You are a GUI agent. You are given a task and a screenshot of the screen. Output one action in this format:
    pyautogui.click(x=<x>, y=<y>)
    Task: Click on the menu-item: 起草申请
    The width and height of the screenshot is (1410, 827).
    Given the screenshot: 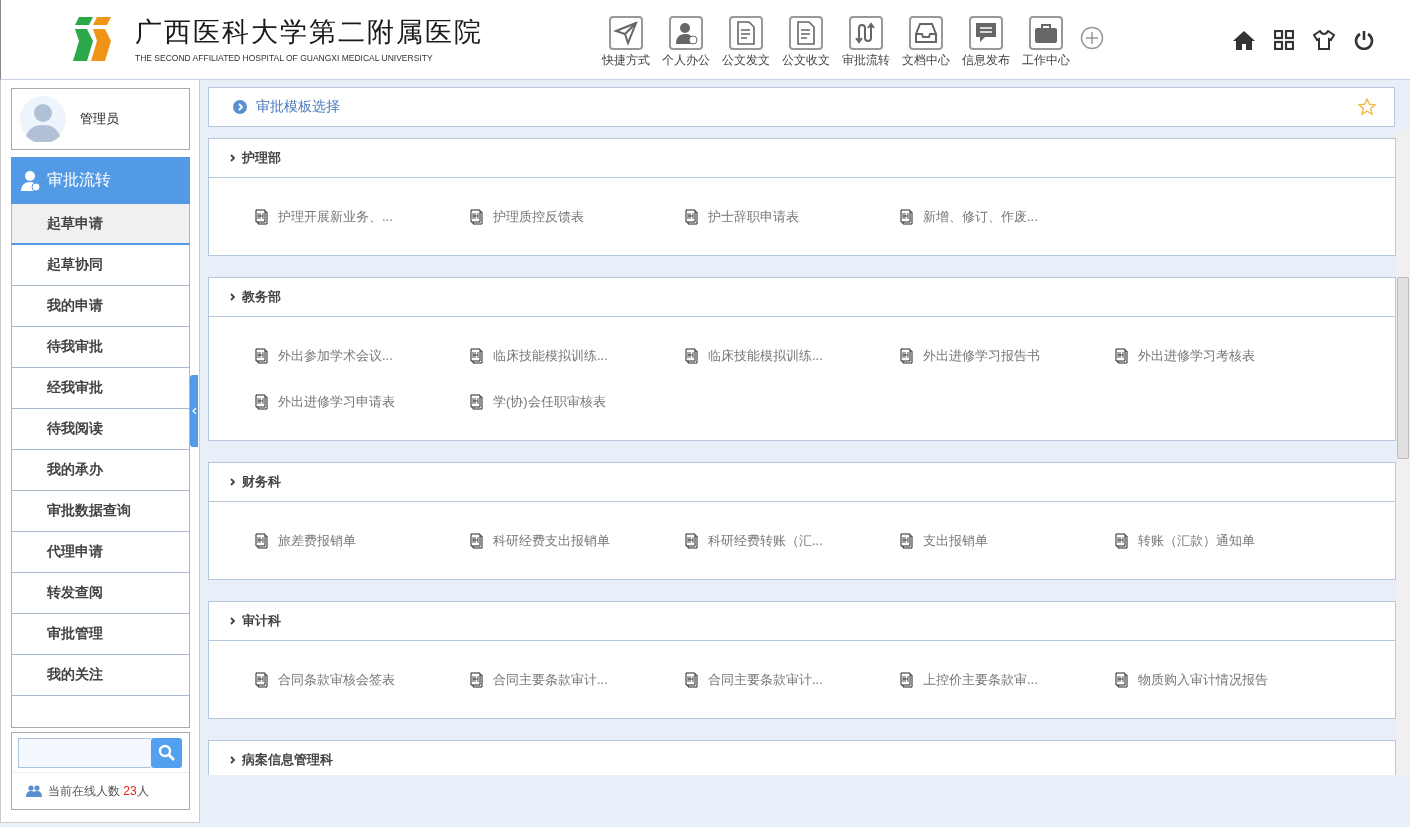 What is the action you would take?
    pyautogui.click(x=100, y=224)
    